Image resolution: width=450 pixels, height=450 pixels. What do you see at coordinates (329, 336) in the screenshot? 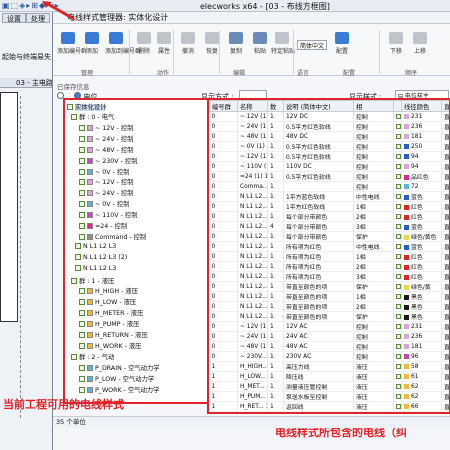
I see `table-row: 0~ 24V (1) 1124V AC控制 236直` at bounding box center [329, 336].